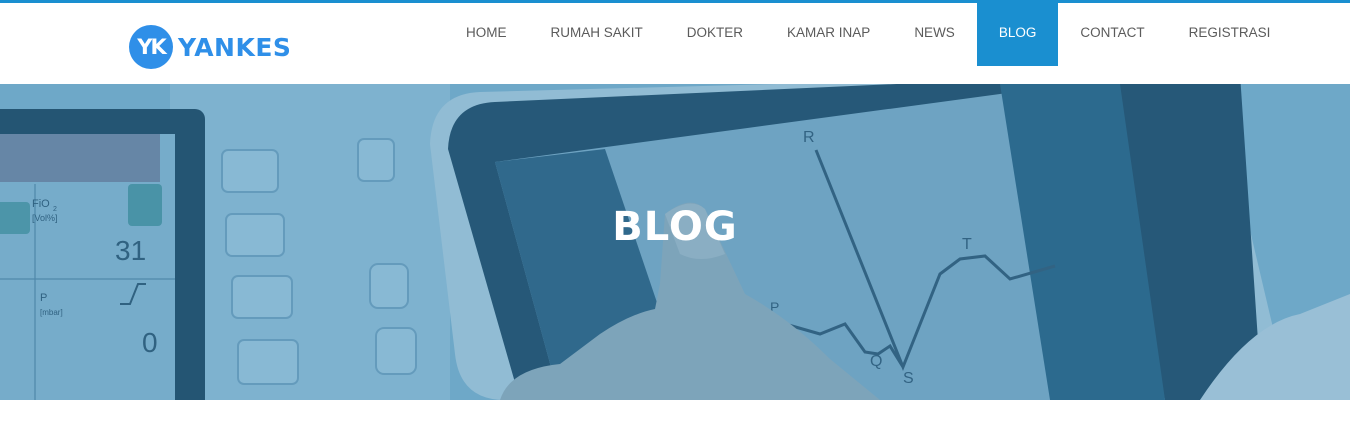  Describe the element at coordinates (675, 227) in the screenshot. I see `page-title: BLOG` at that location.